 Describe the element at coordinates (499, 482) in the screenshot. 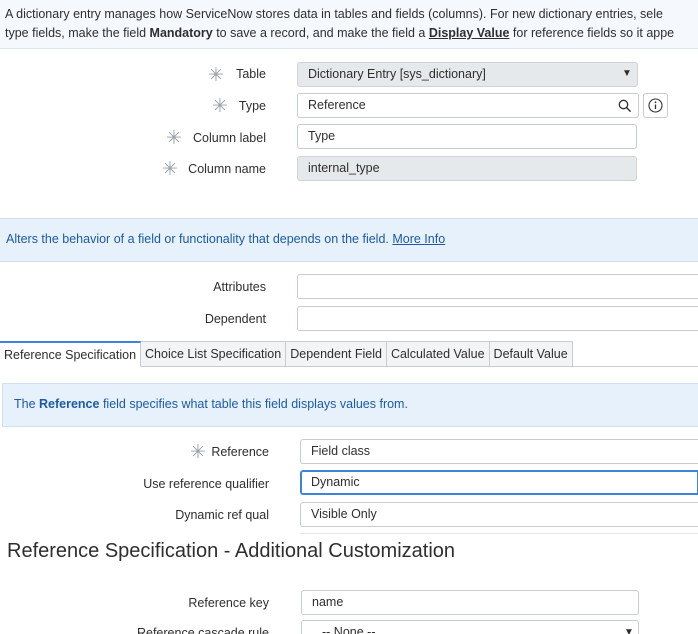

I see `use-qualifier-select: Dynamic` at that location.